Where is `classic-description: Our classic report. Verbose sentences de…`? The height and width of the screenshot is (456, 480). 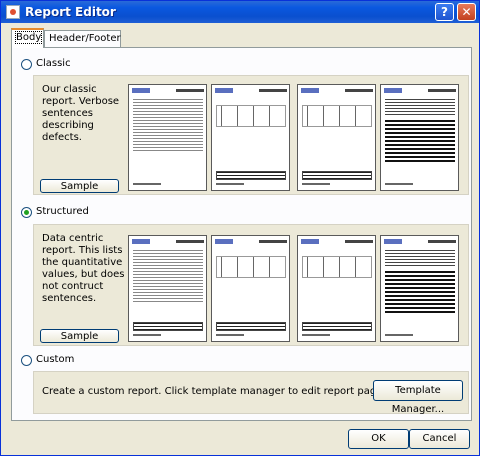
classic-description: Our classic report. Verbose sentences de… is located at coordinates (81, 113).